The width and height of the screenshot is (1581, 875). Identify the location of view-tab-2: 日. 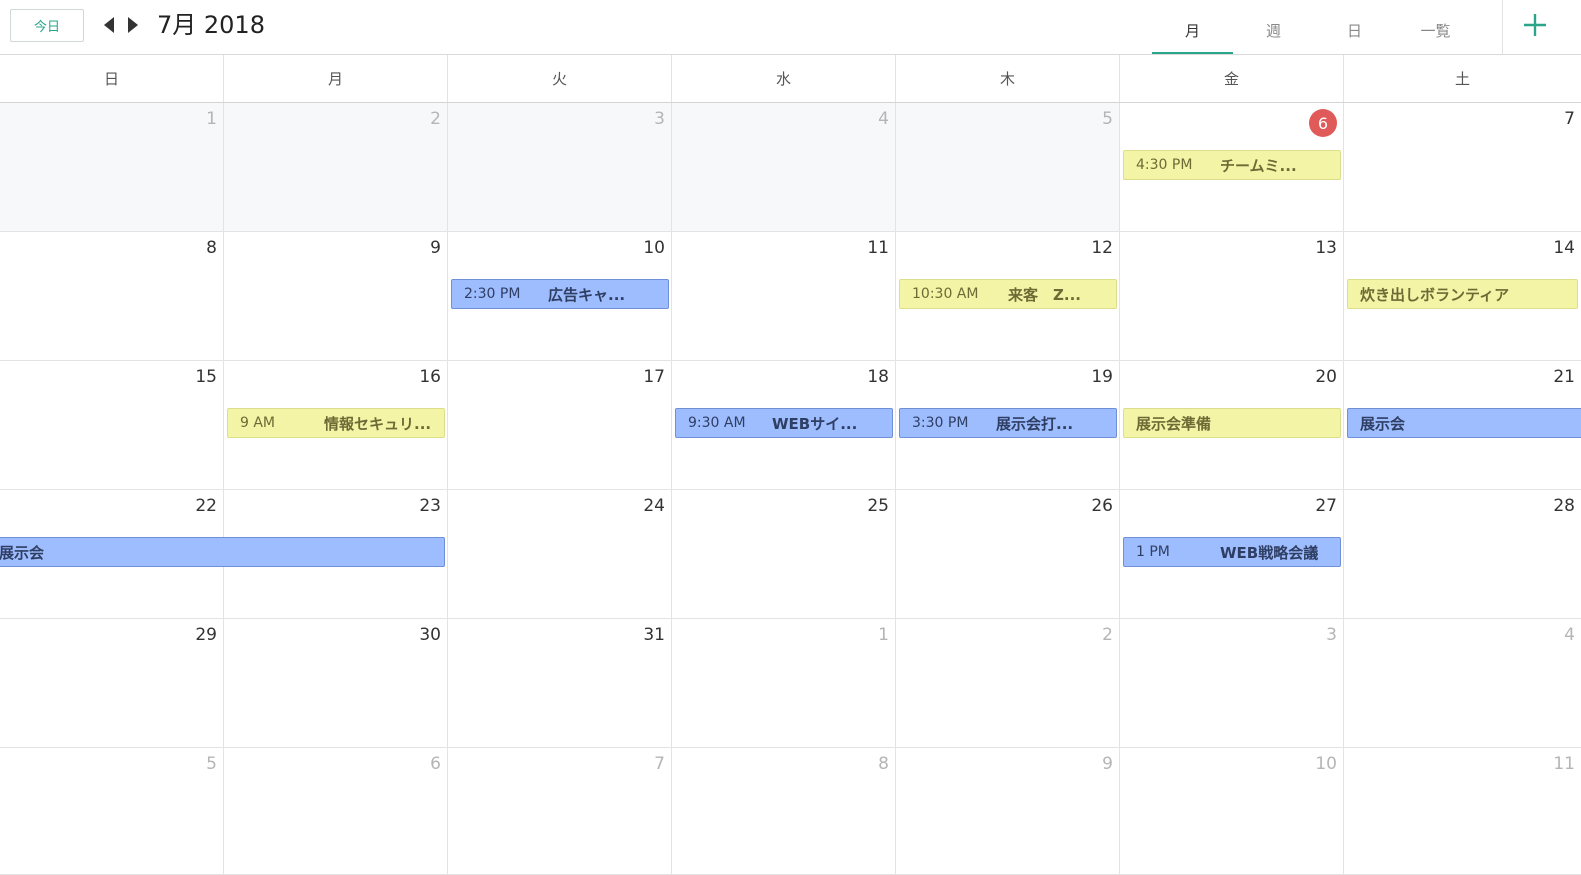
(1354, 27).